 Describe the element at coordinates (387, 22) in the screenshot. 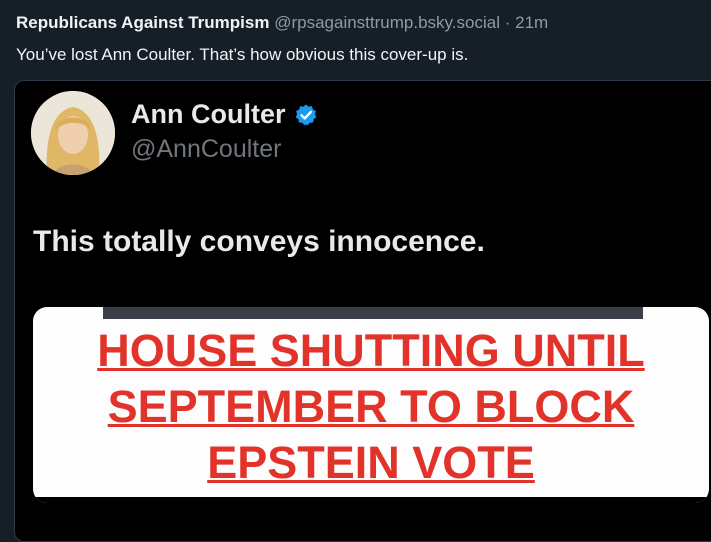

I see `author-handle: @rpsagainsttrump.bsky.social` at that location.